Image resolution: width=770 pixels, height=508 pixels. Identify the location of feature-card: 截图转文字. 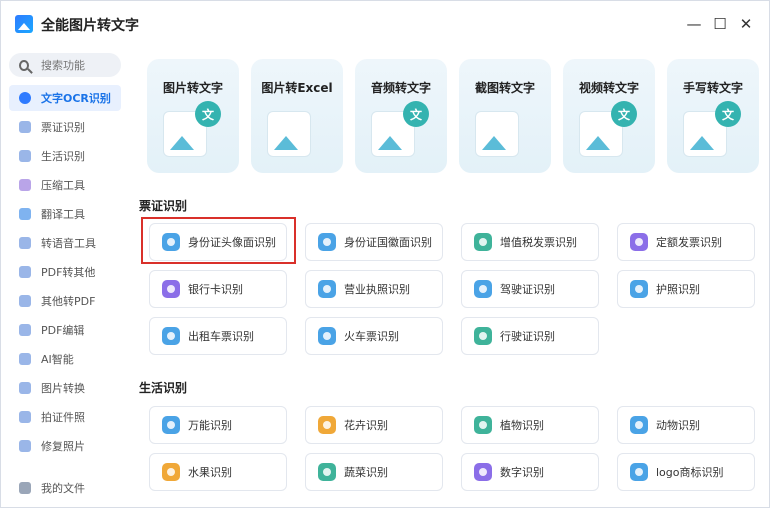
(505, 116).